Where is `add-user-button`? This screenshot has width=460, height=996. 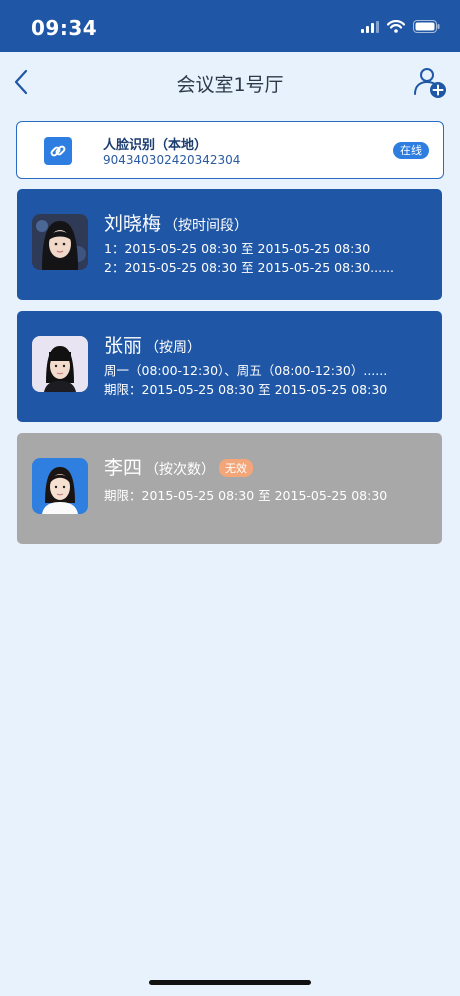 add-user-button is located at coordinates (430, 82).